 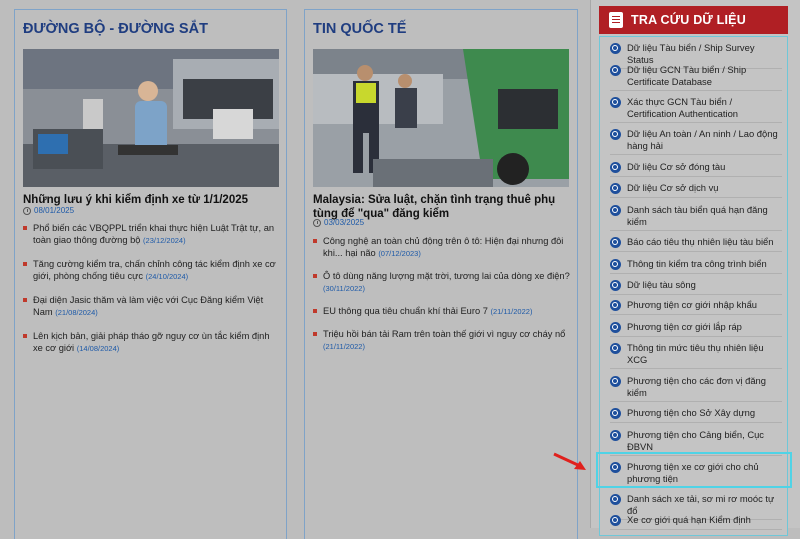 What do you see at coordinates (696, 355) in the screenshot?
I see `sidebar-item: Thông tin mức tiêu thụ nhiên liệu XCG` at bounding box center [696, 355].